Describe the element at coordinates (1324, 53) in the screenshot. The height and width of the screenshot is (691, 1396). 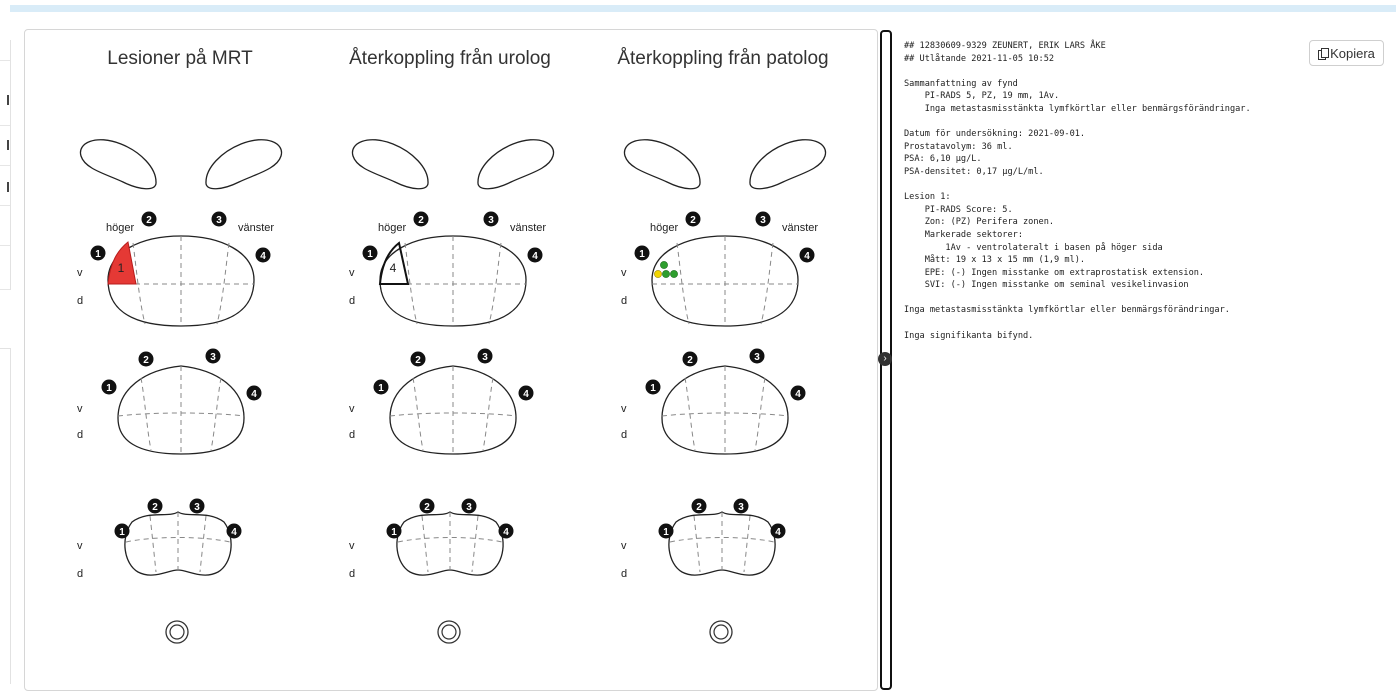
I see `copy-icon` at that location.